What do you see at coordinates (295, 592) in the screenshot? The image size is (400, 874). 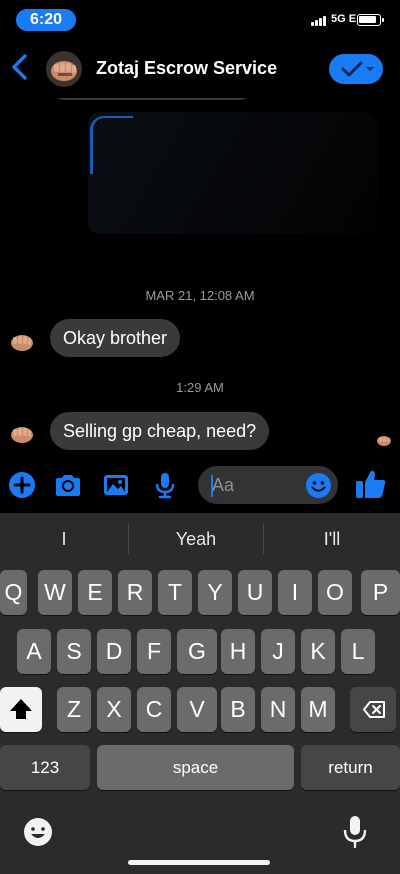 I see `key: I` at bounding box center [295, 592].